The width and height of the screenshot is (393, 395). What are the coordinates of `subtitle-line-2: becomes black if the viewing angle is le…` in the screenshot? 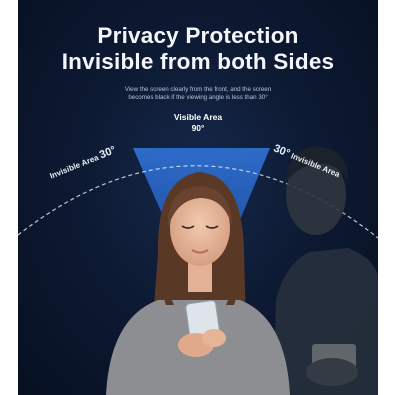 It's located at (198, 97).